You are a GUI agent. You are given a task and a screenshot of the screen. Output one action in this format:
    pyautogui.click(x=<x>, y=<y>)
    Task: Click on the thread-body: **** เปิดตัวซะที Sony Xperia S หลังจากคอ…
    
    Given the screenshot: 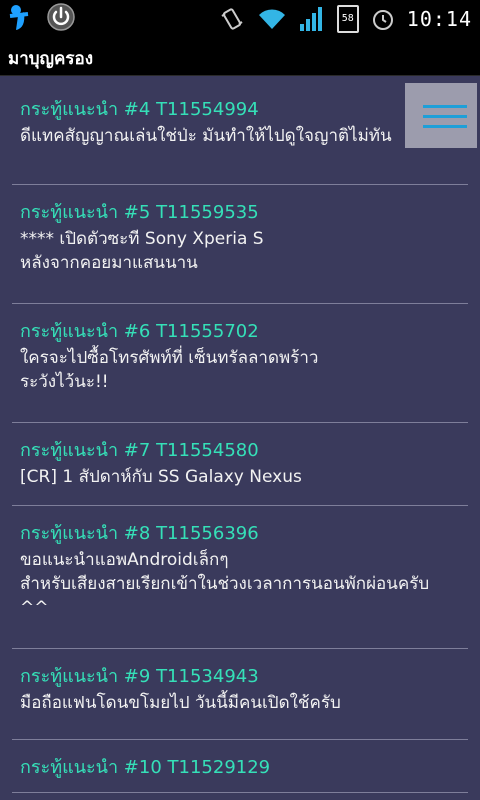 What is the action you would take?
    pyautogui.click(x=142, y=251)
    